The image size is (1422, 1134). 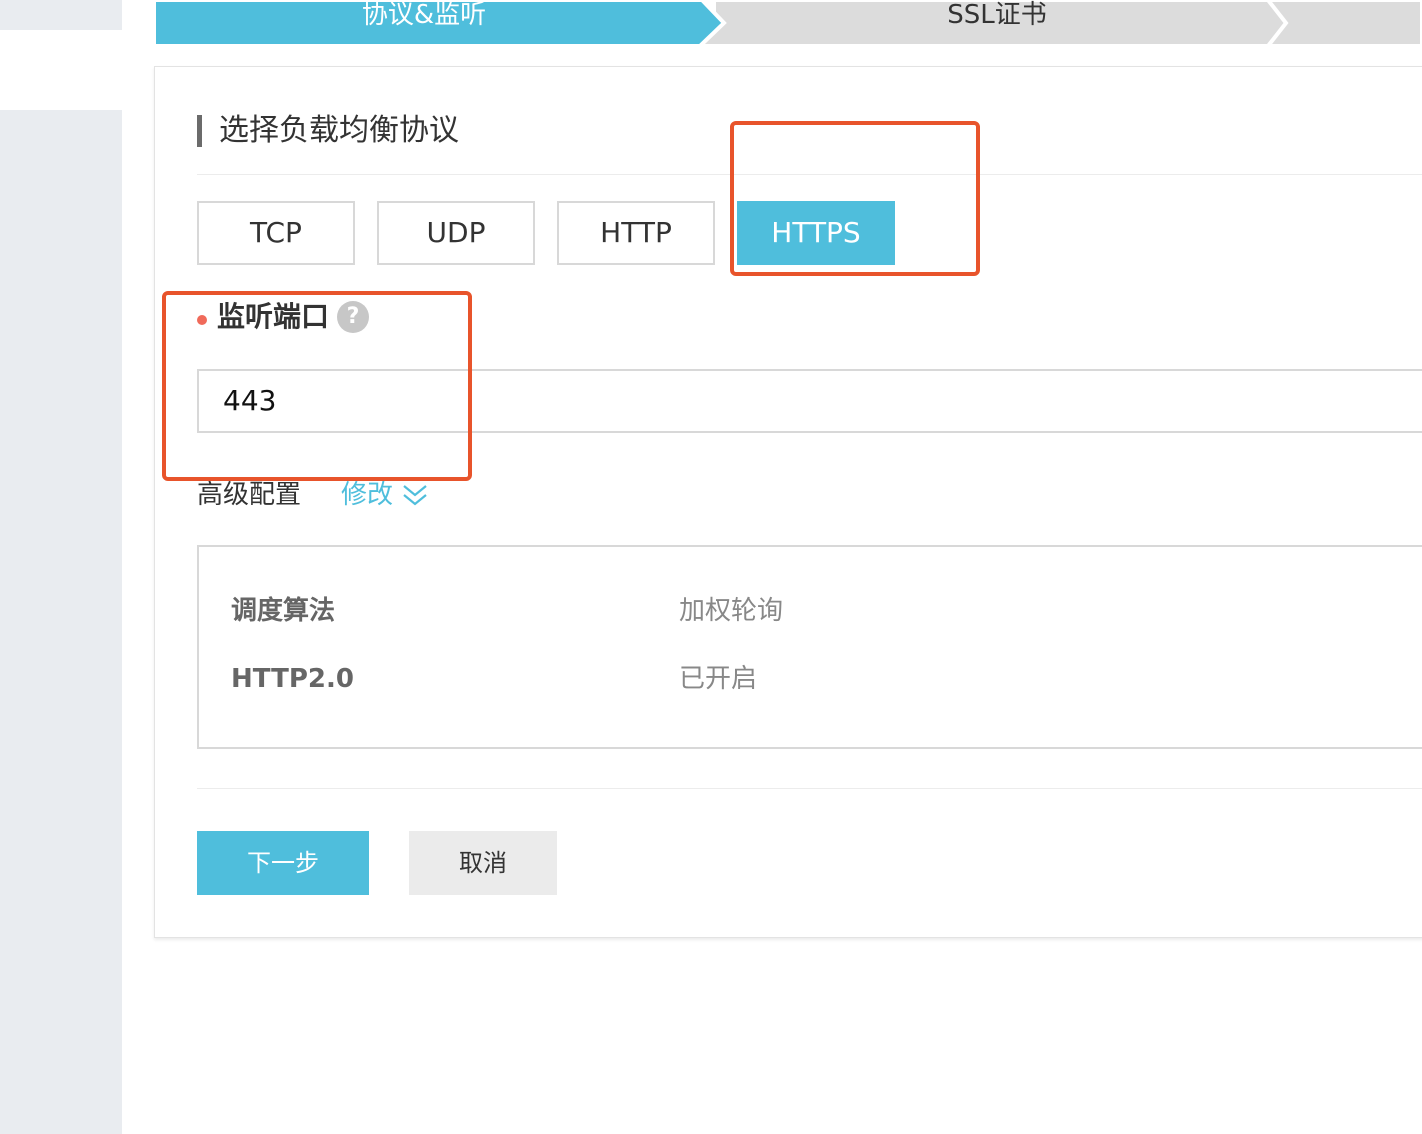 I want to click on advanced-config-label: 高级配置, so click(x=249, y=495).